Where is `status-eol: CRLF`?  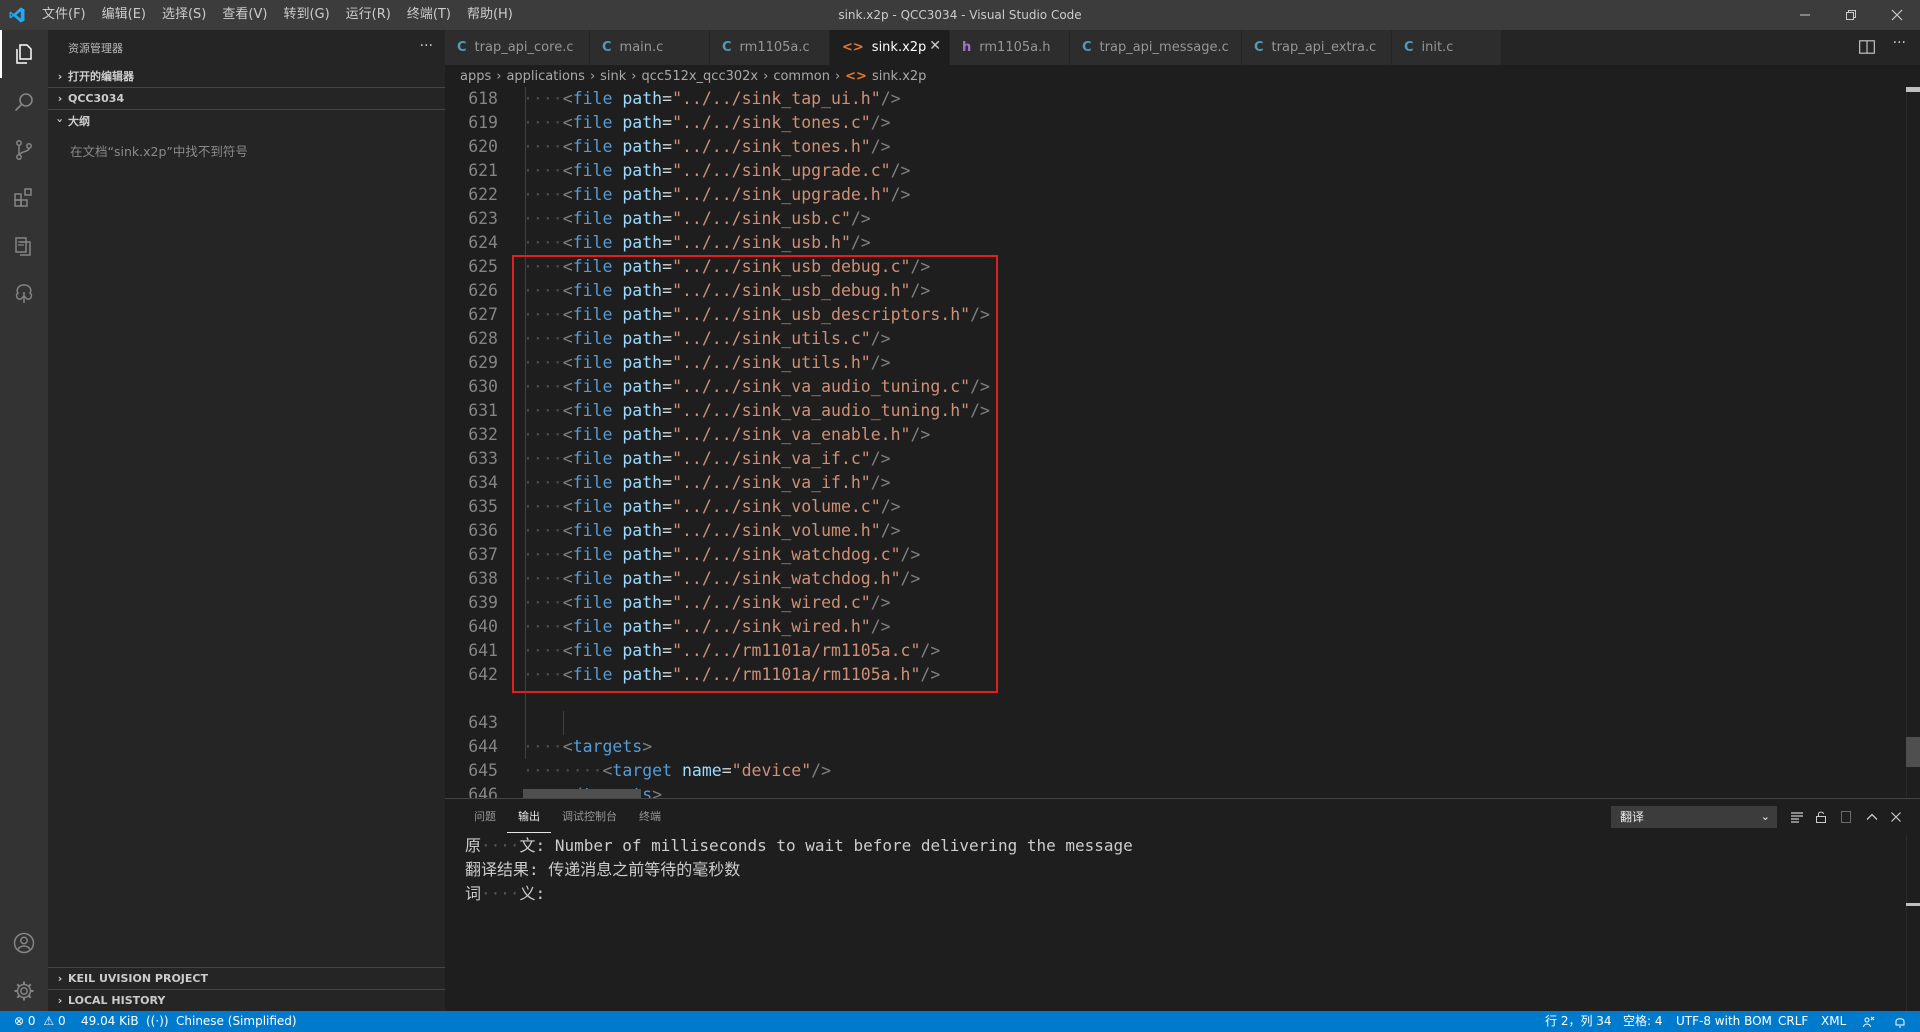 status-eol: CRLF is located at coordinates (1793, 1021).